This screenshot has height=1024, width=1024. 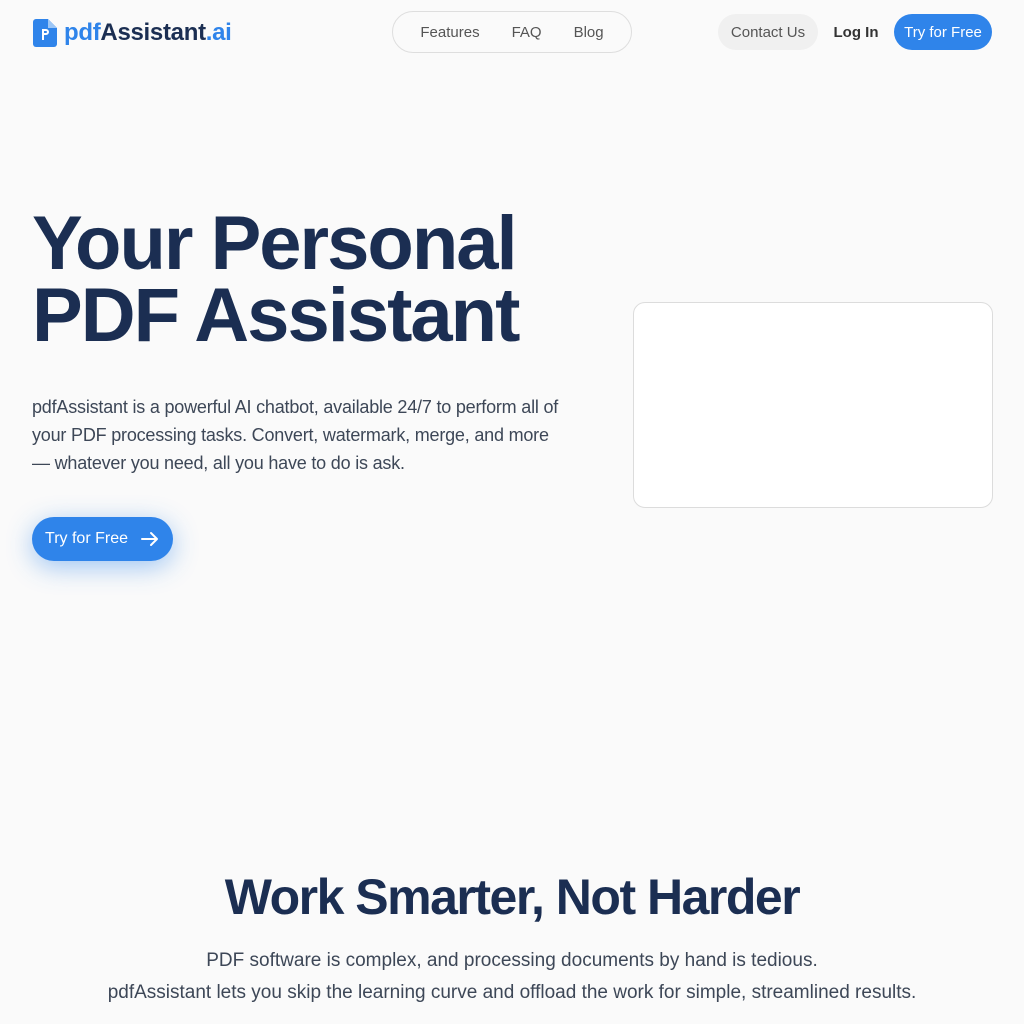 I want to click on try-for-free-hero-button: Try for Free, so click(x=102, y=539).